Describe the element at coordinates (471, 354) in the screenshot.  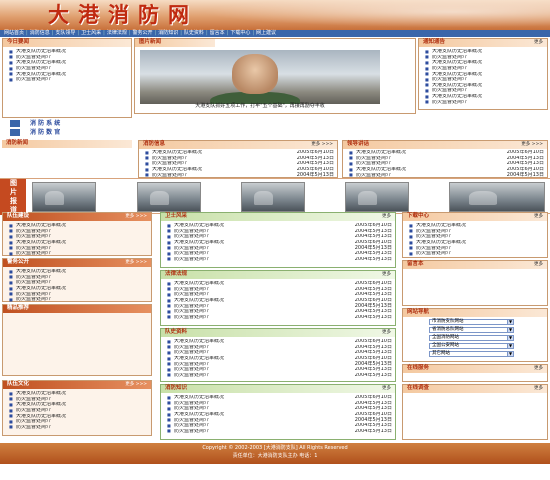
I see `links-select-5: 其它网站 ▼` at that location.